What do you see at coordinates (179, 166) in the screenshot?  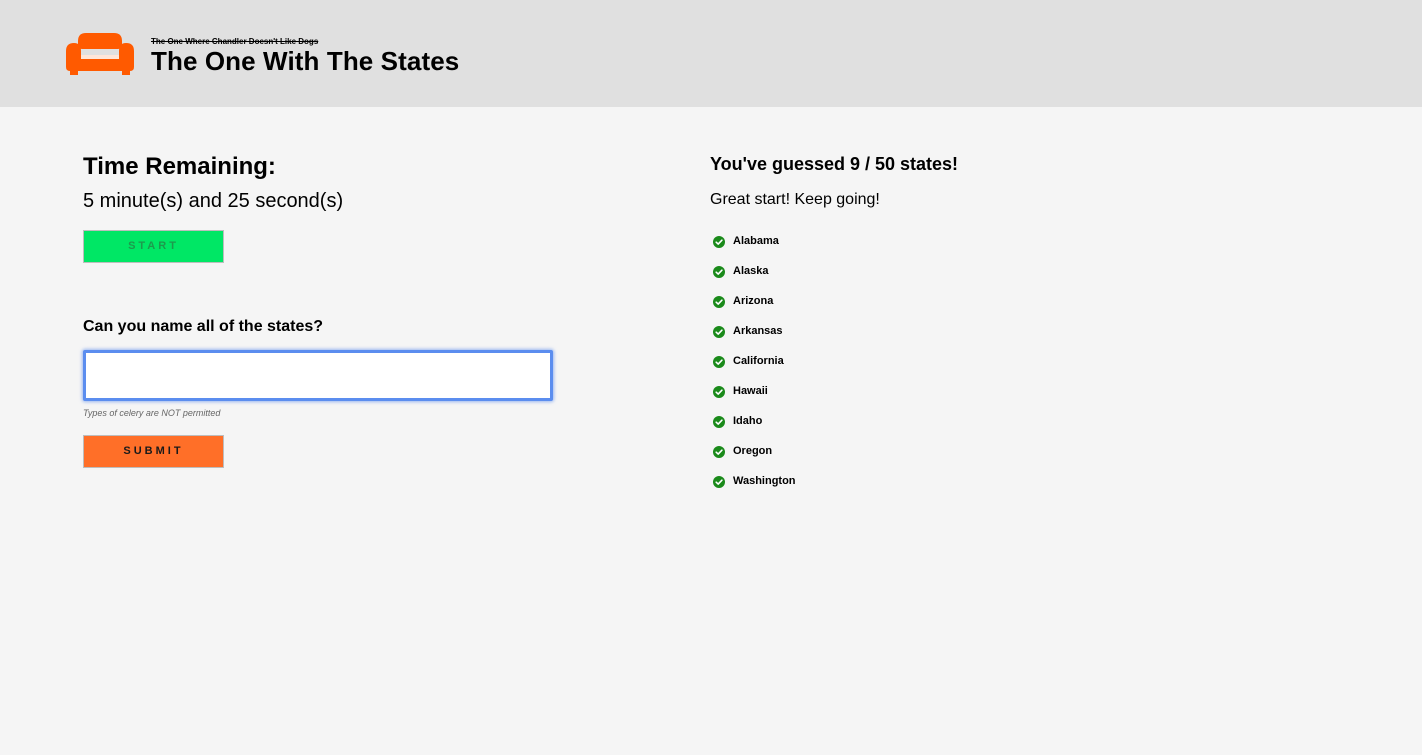 I see `timer-heading: Time Remaining:` at bounding box center [179, 166].